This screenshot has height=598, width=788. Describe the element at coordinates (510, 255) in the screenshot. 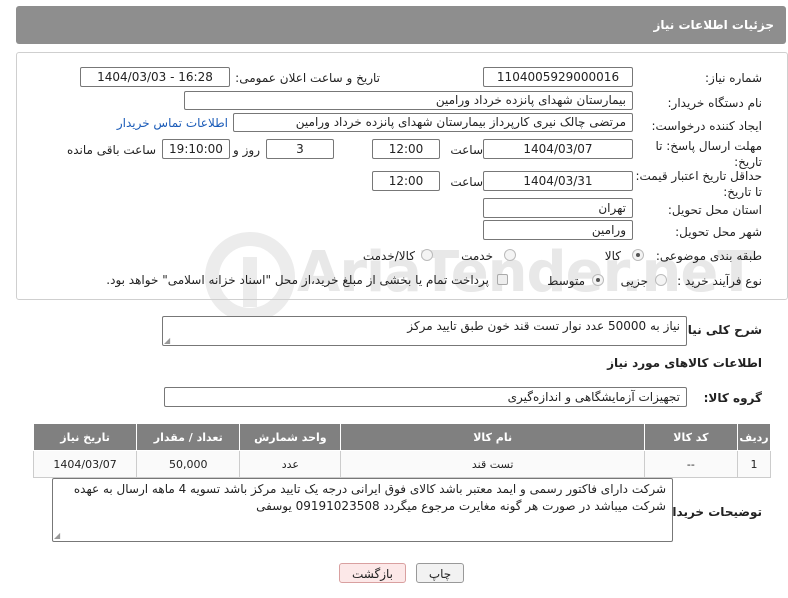

I see `category-radio-service` at that location.